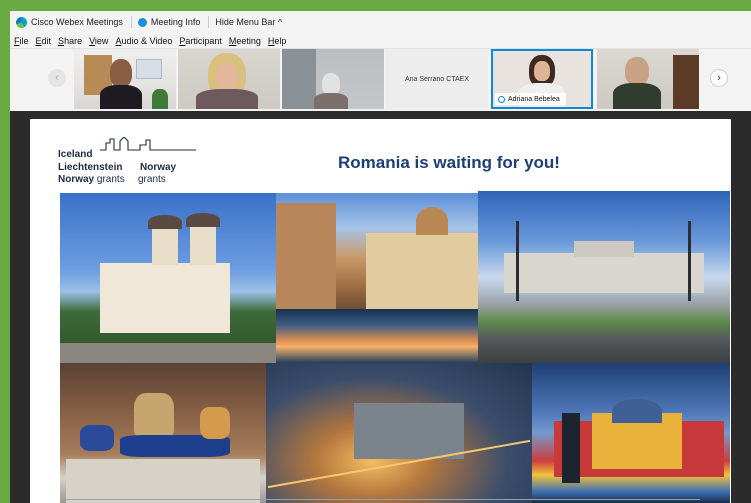 This screenshot has height=503, width=751. What do you see at coordinates (148, 144) in the screenshot?
I see `eea-grants-logo-icon` at bounding box center [148, 144].